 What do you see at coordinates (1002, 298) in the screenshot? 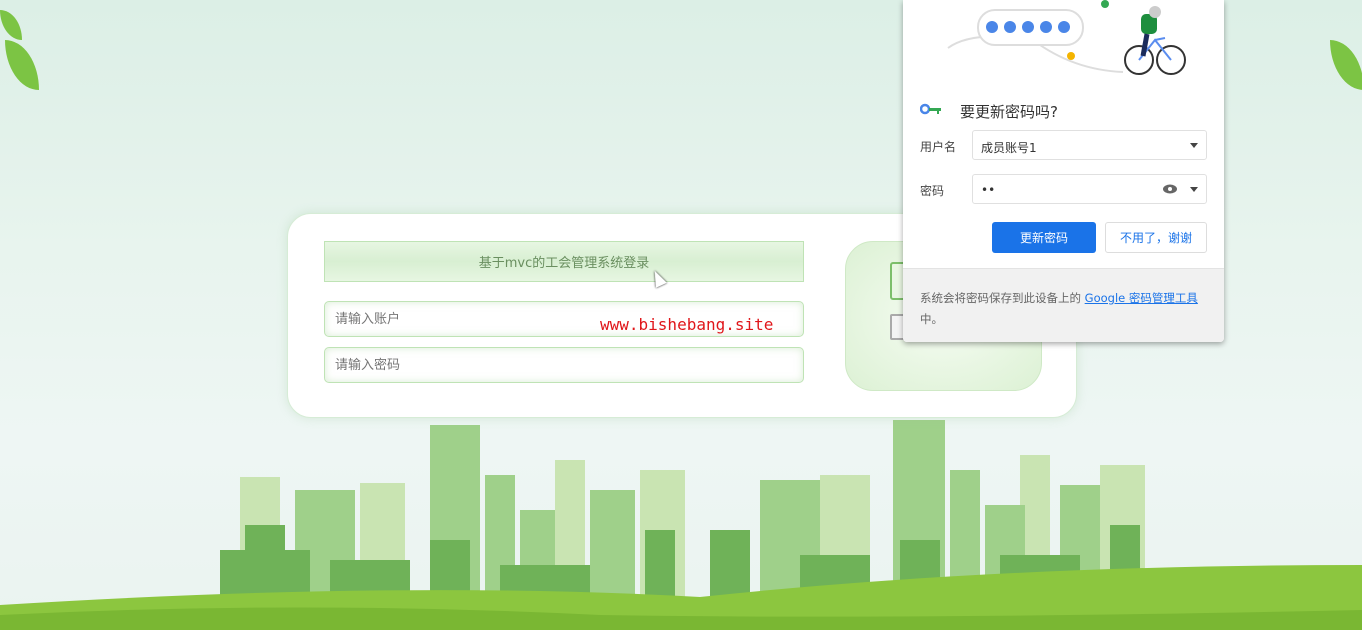
I see `footer-text: 系统会将密码保存到此设备上的` at bounding box center [1002, 298].